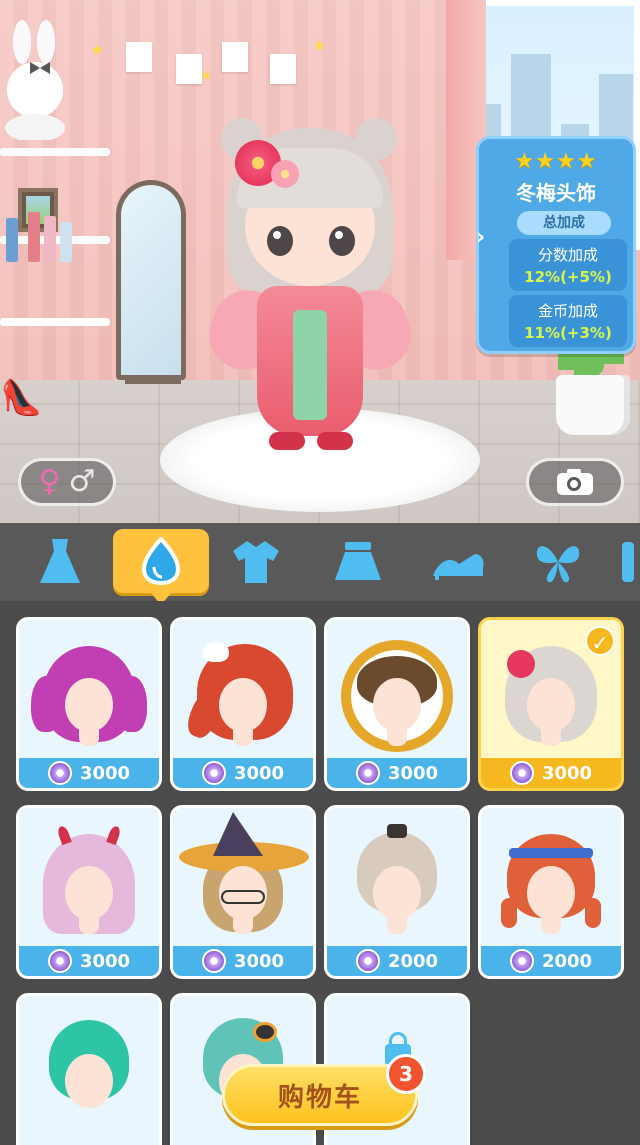 The width and height of the screenshot is (640, 1145). What do you see at coordinates (49, 481) in the screenshot?
I see `female-icon: ♀` at bounding box center [49, 481].